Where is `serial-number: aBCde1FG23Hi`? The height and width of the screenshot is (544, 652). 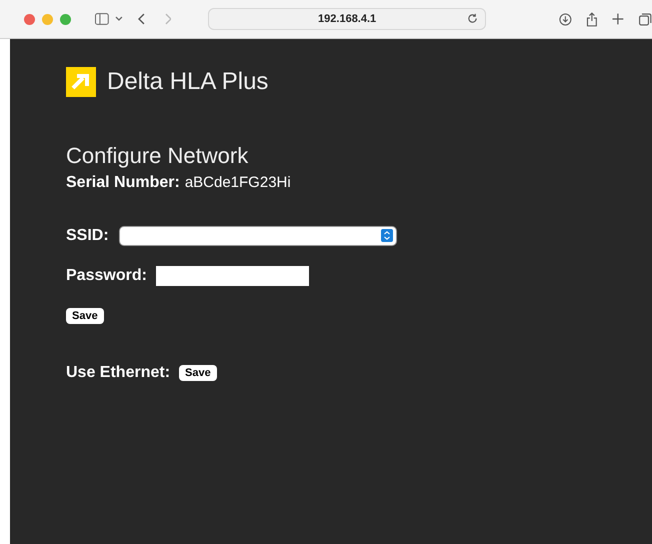
serial-number: aBCde1FG23Hi is located at coordinates (237, 183).